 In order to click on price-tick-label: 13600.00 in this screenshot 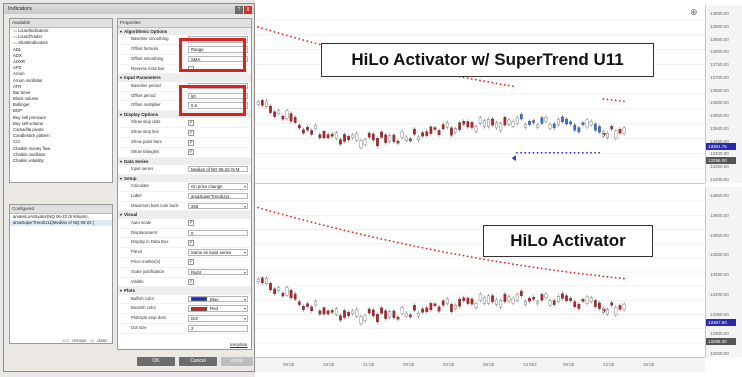, I will do `click(719, 103)`.